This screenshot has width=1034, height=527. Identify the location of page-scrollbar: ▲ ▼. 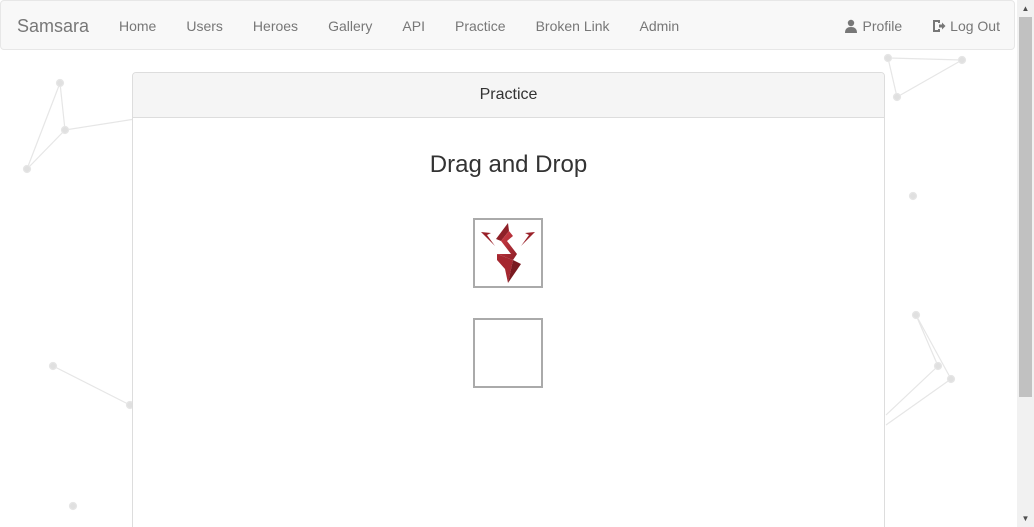
(1025, 263).